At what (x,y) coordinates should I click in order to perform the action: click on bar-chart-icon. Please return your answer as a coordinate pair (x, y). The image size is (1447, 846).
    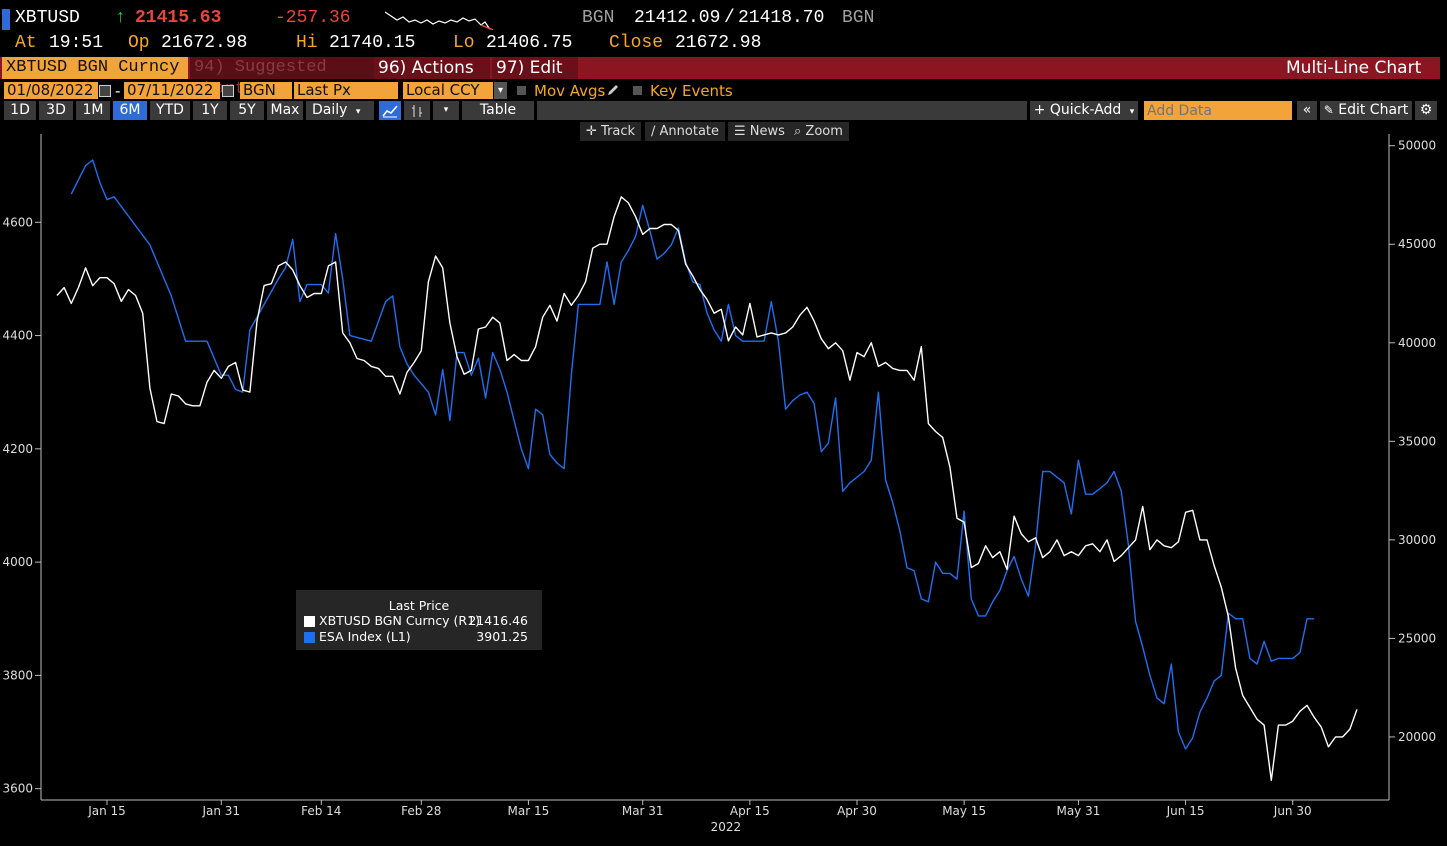
    Looking at the image, I should click on (417, 110).